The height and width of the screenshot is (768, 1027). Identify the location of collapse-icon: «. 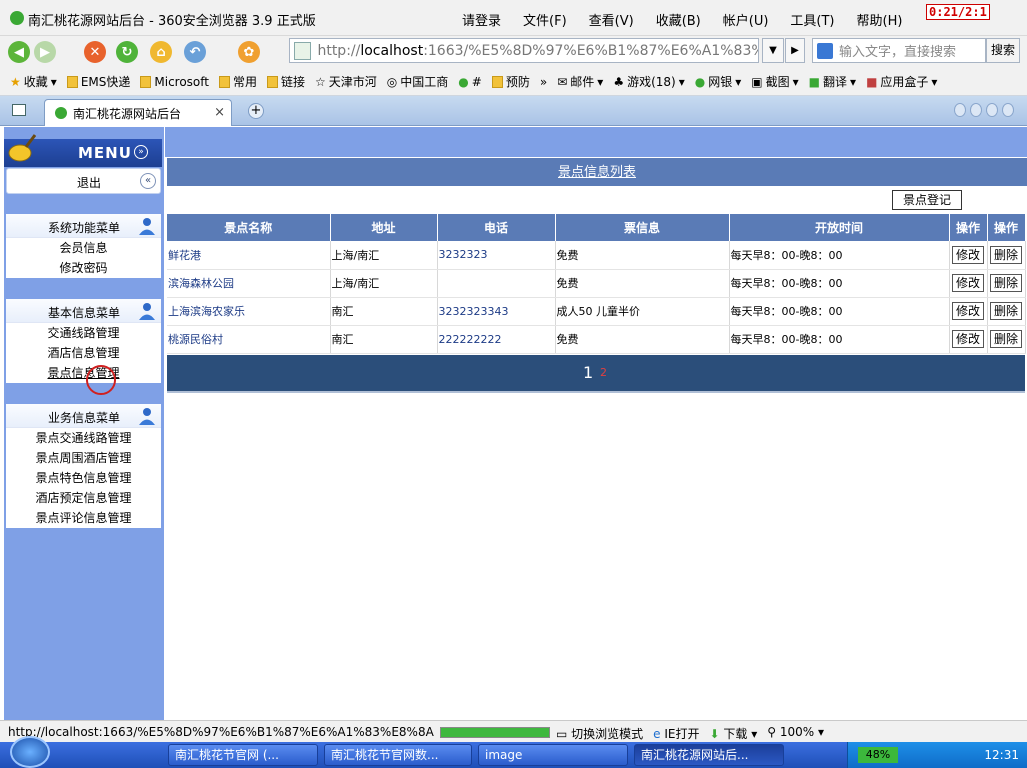
(148, 181).